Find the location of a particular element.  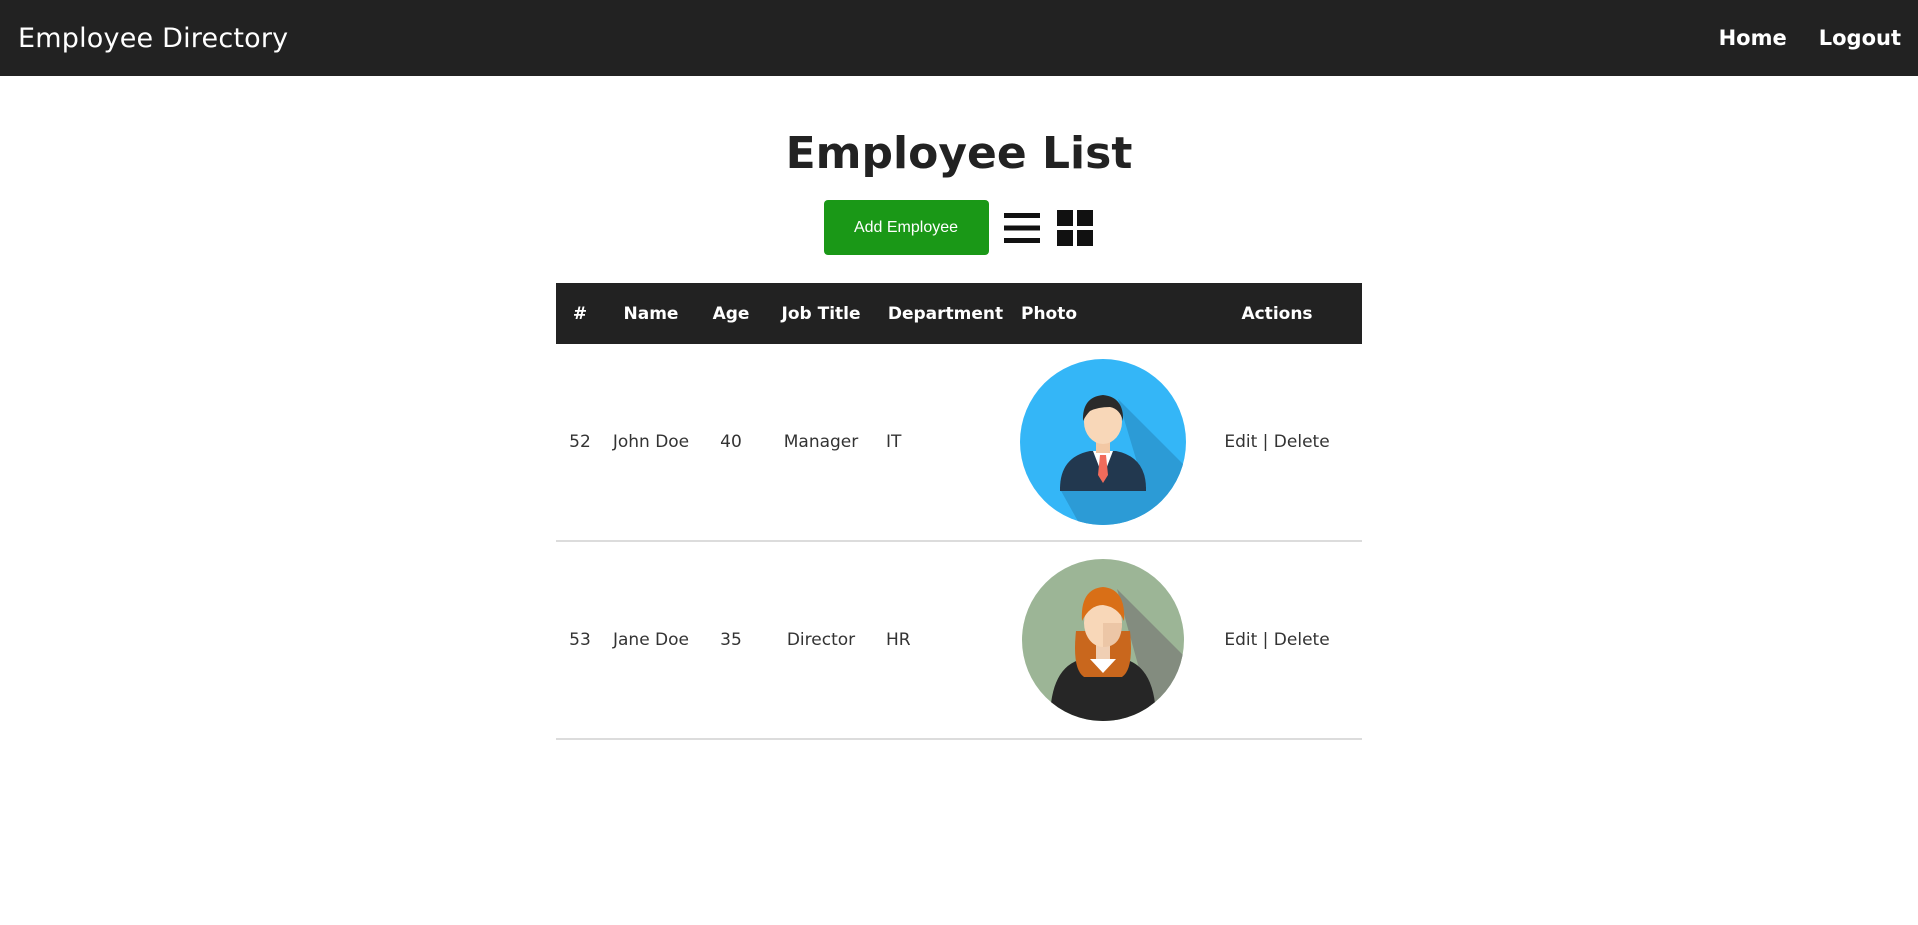

cell-department: IT is located at coordinates (894, 442).